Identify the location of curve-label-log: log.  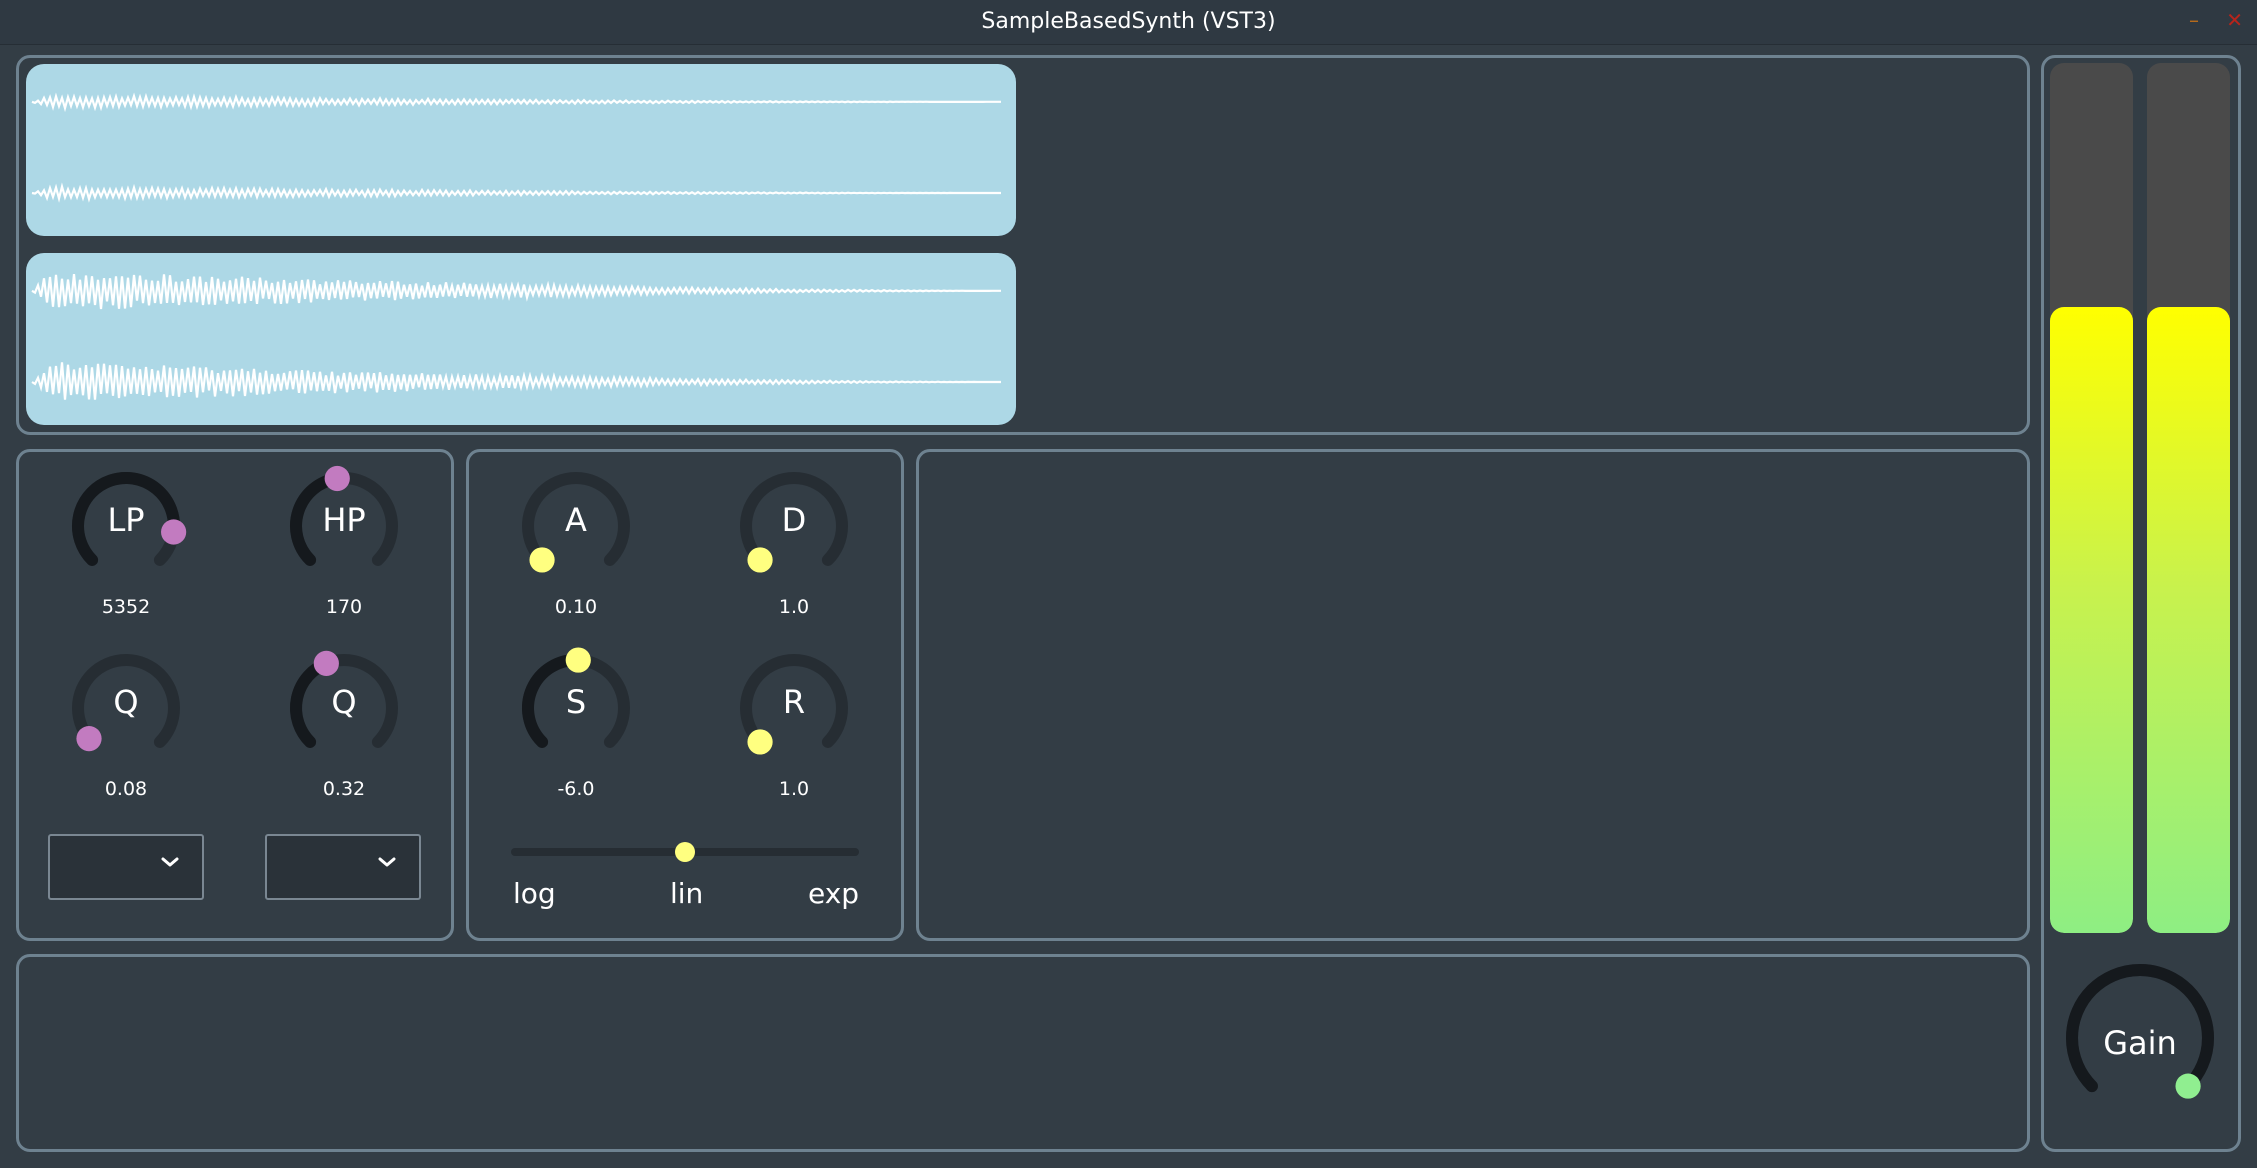
(534, 893).